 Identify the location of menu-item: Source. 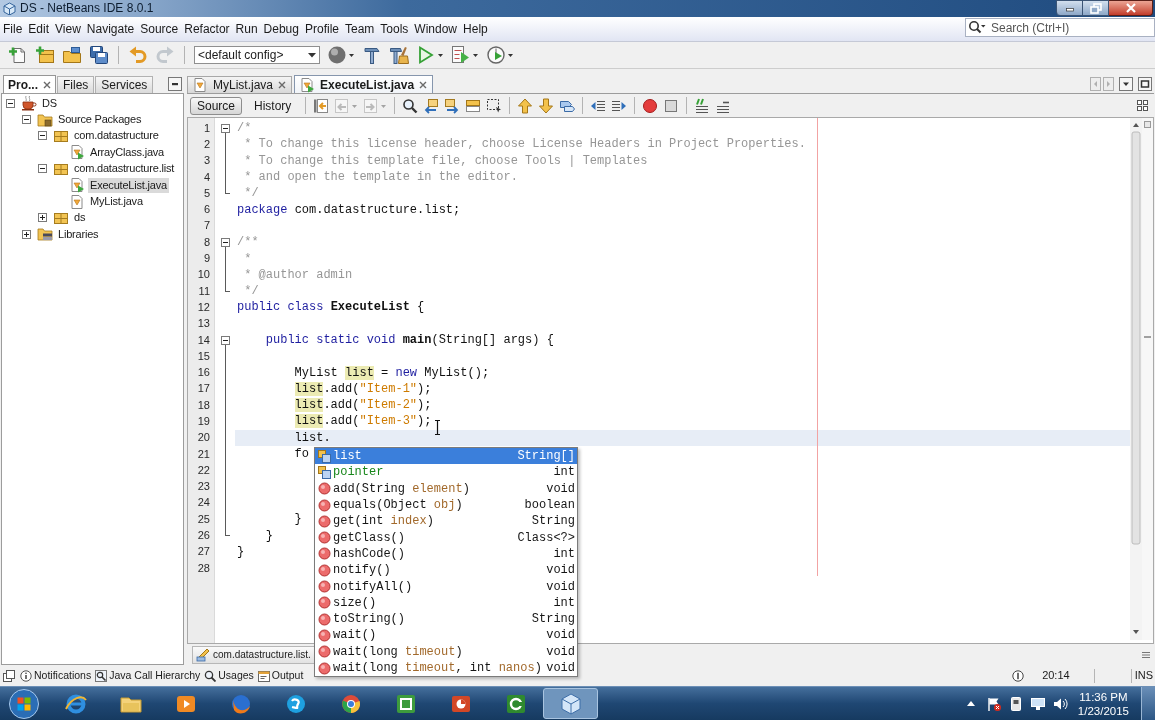
(159, 29).